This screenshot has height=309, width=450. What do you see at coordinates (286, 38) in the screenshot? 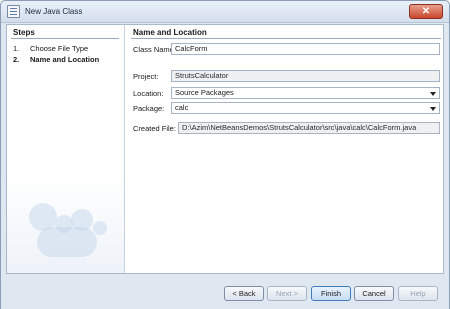
I see `panel-divider` at bounding box center [286, 38].